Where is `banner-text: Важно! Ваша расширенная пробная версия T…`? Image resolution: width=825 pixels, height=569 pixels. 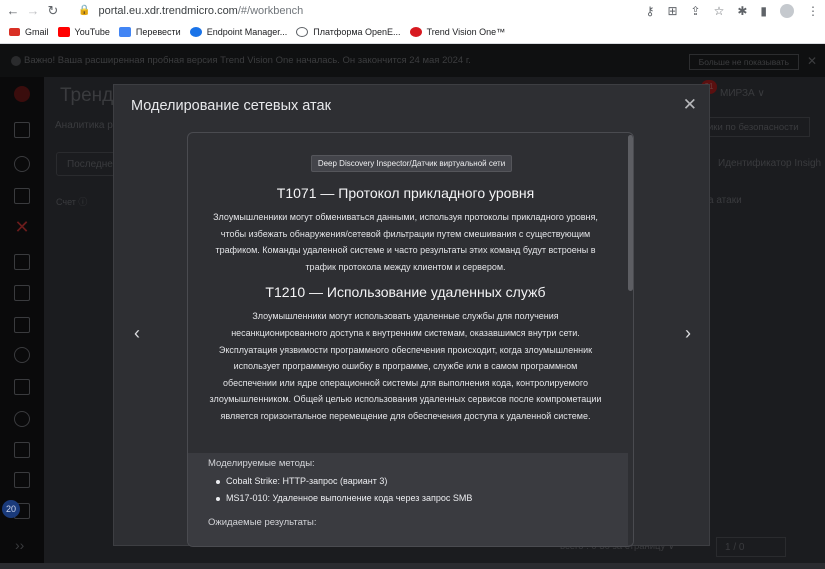
banner-text: Важно! Ваша расширенная пробная версия T… is located at coordinates (247, 60).